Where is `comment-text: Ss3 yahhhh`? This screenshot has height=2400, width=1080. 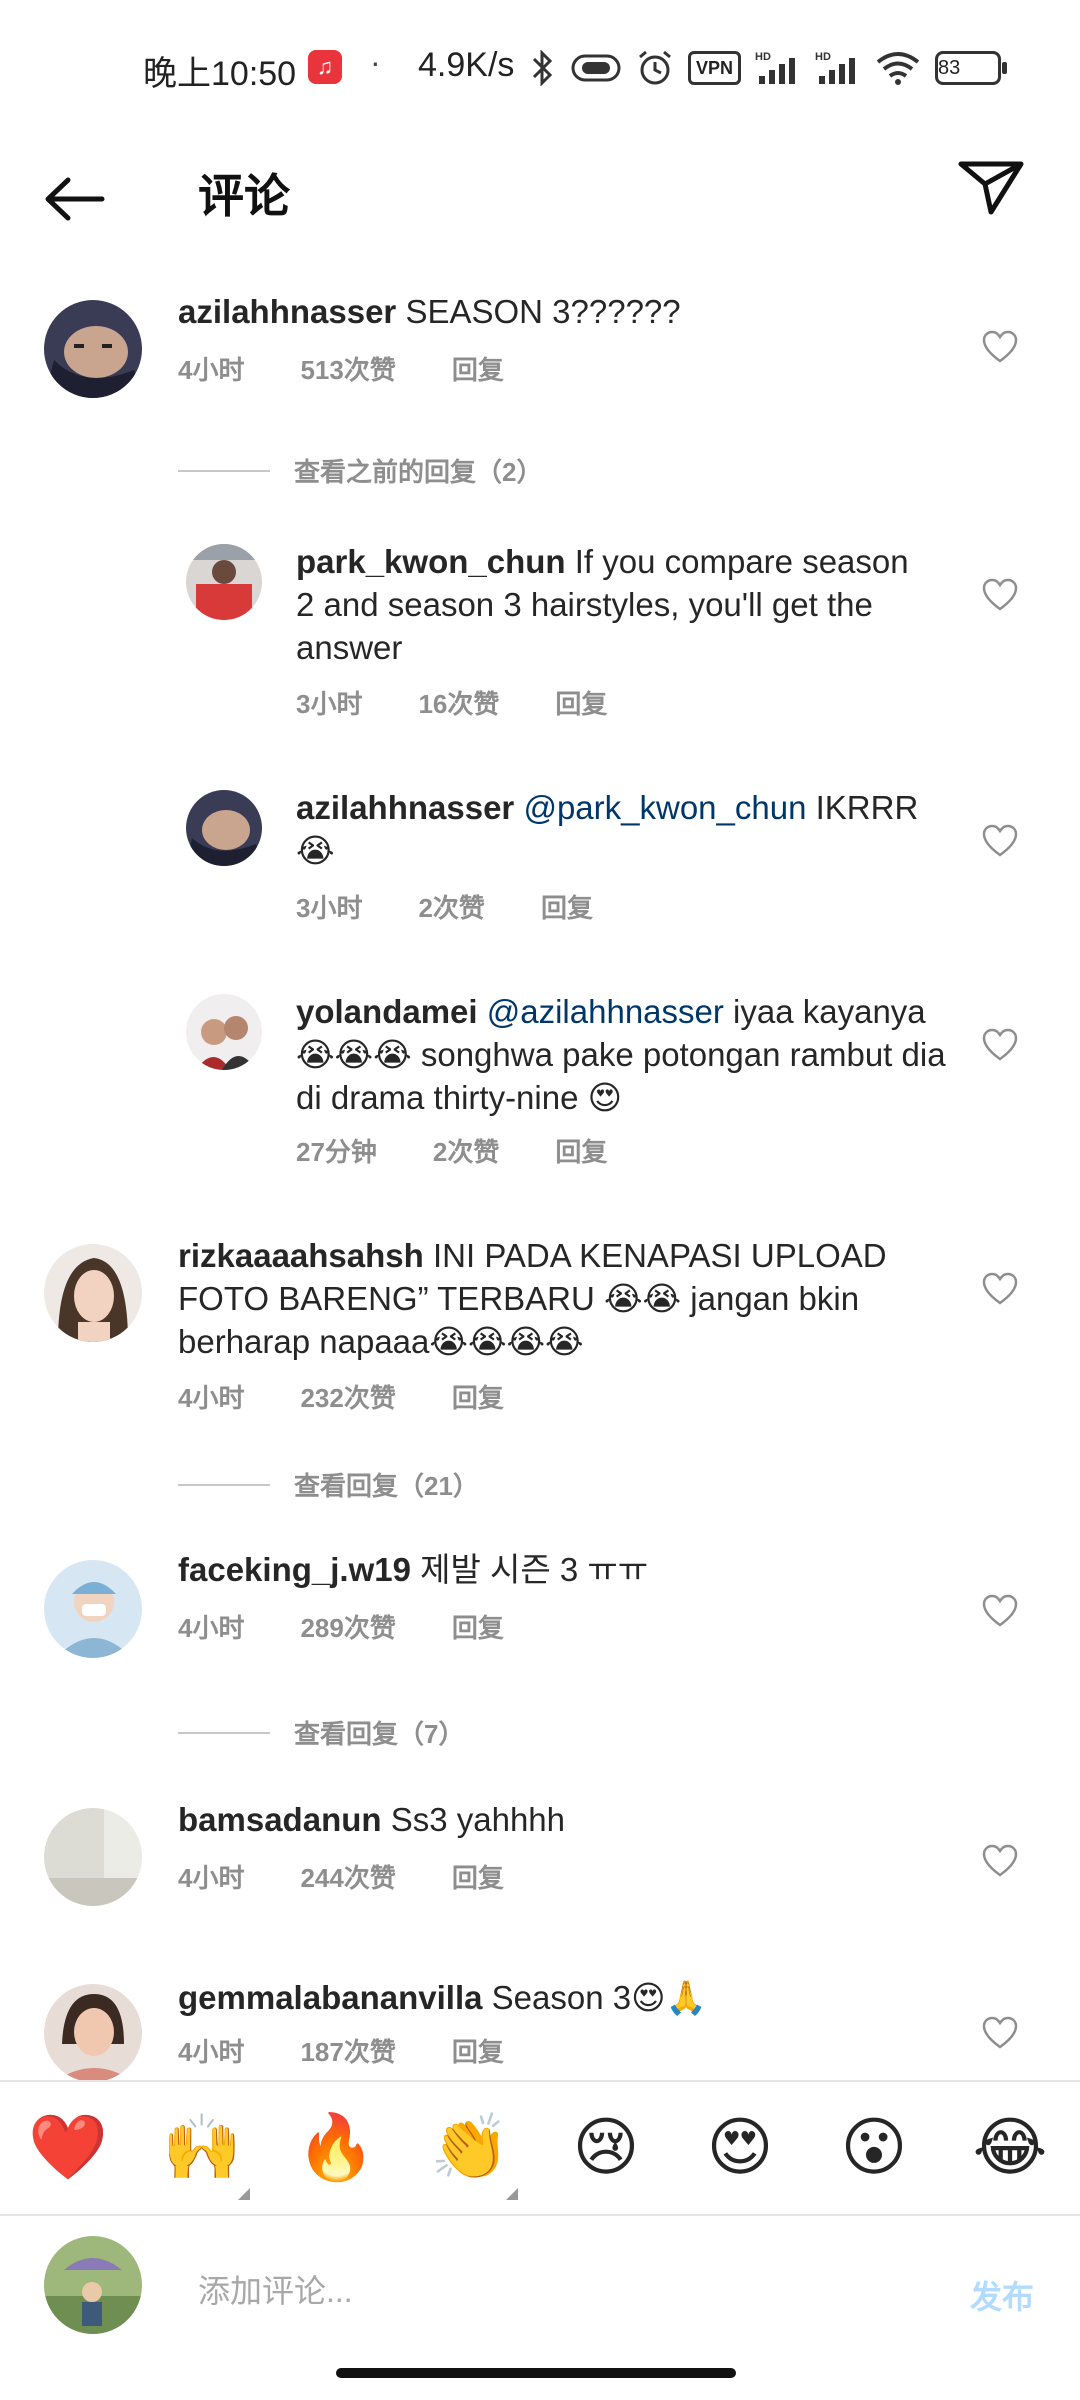 comment-text: Ss3 yahhhh is located at coordinates (478, 1819).